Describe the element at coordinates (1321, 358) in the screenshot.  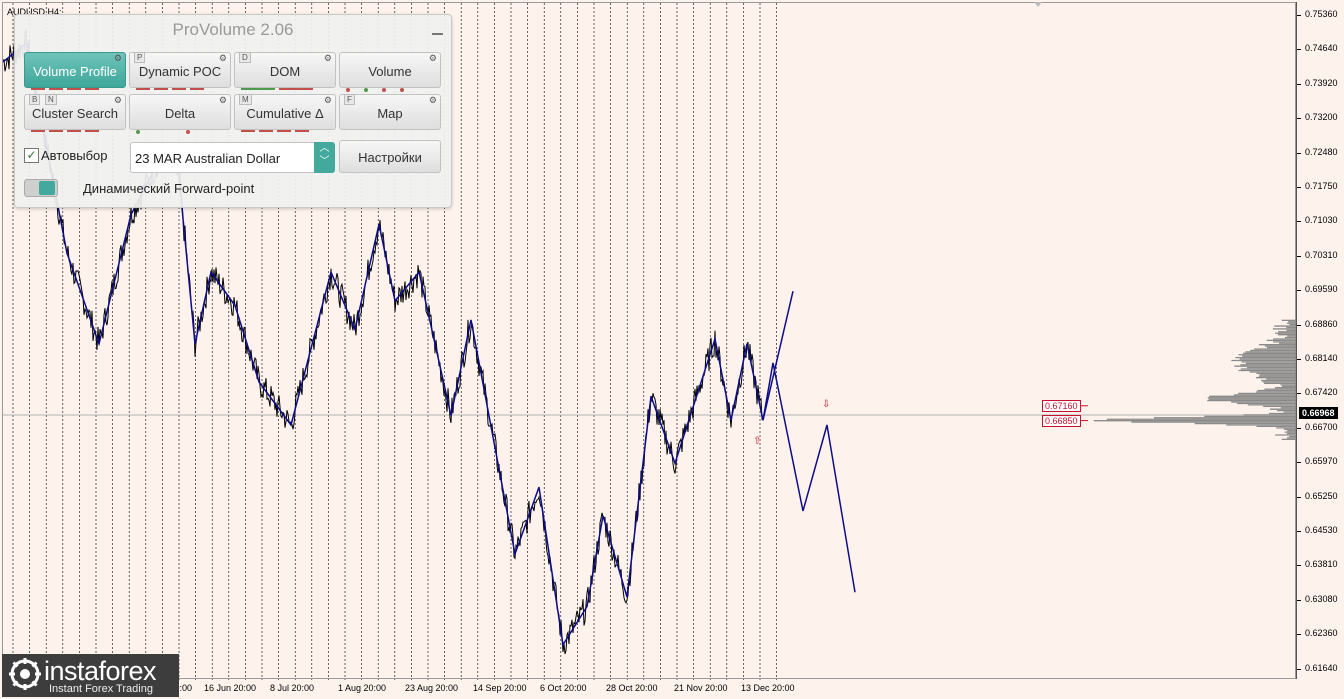
I see `y-tick-label: 0.68140` at that location.